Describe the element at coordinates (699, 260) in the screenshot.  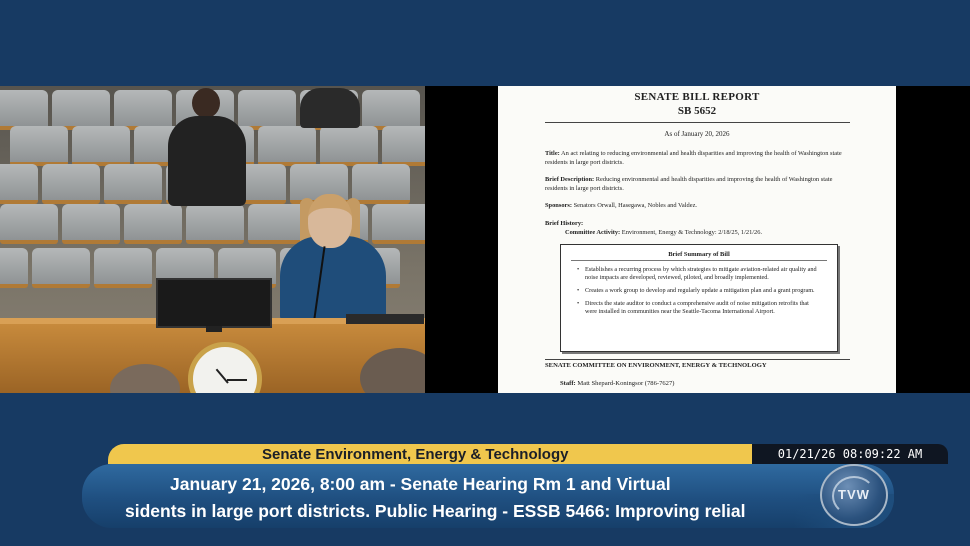
I see `summary-rule` at that location.